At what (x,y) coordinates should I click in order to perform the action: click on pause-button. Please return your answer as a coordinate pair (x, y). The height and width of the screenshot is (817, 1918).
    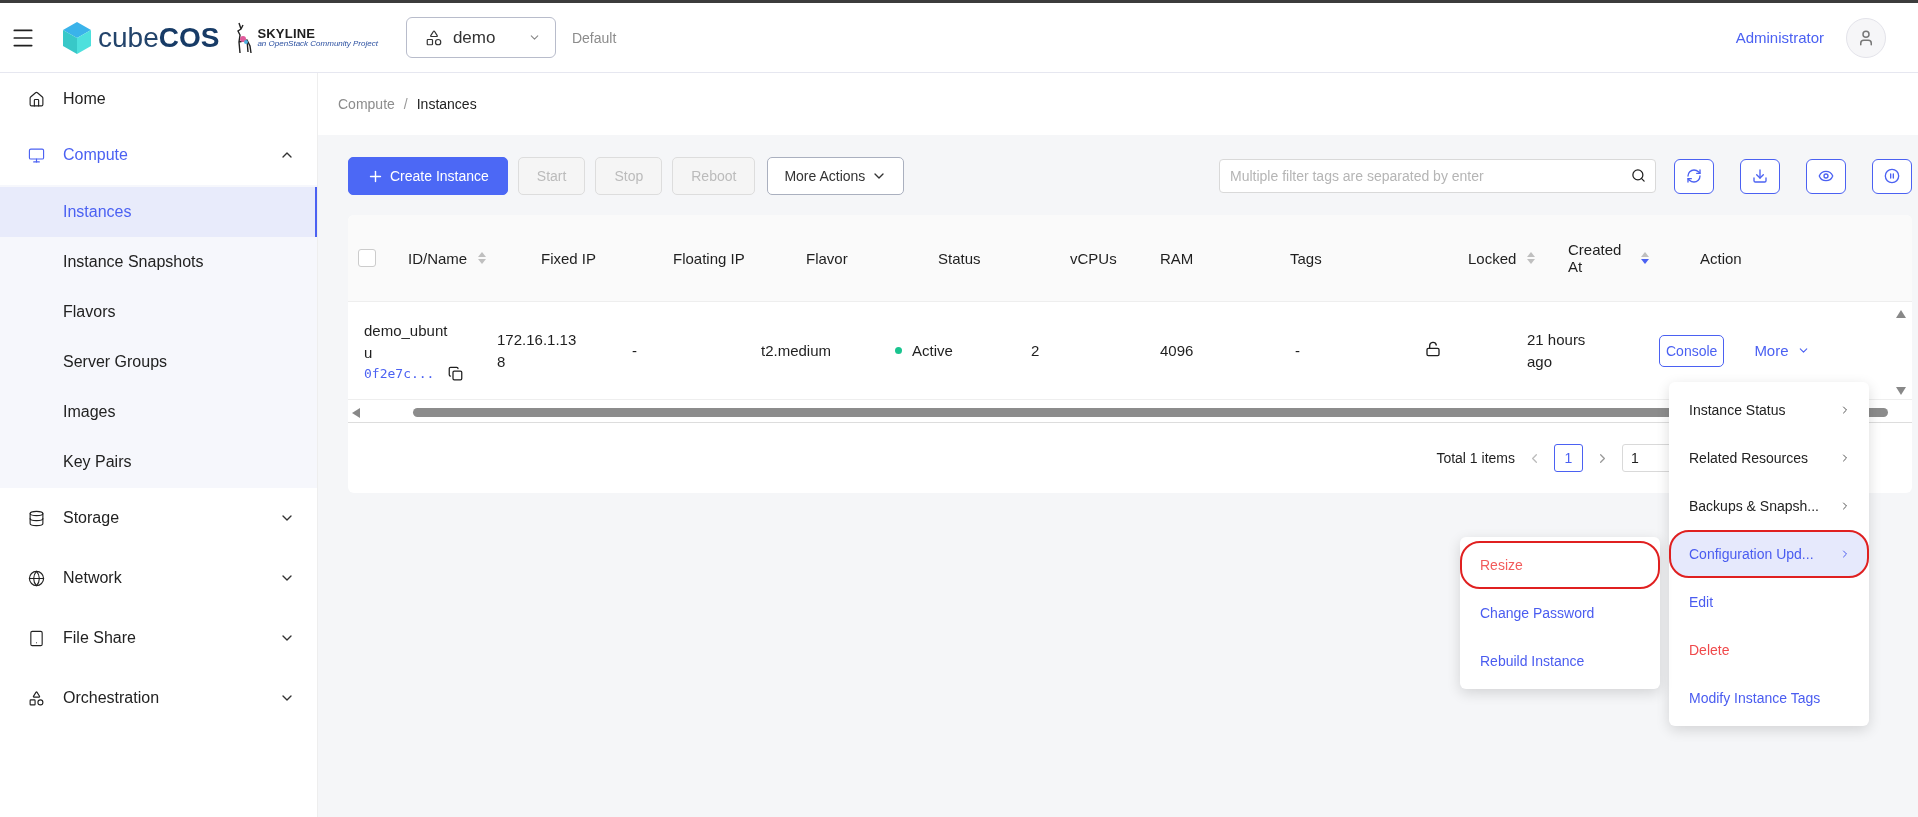
    Looking at the image, I should click on (1892, 176).